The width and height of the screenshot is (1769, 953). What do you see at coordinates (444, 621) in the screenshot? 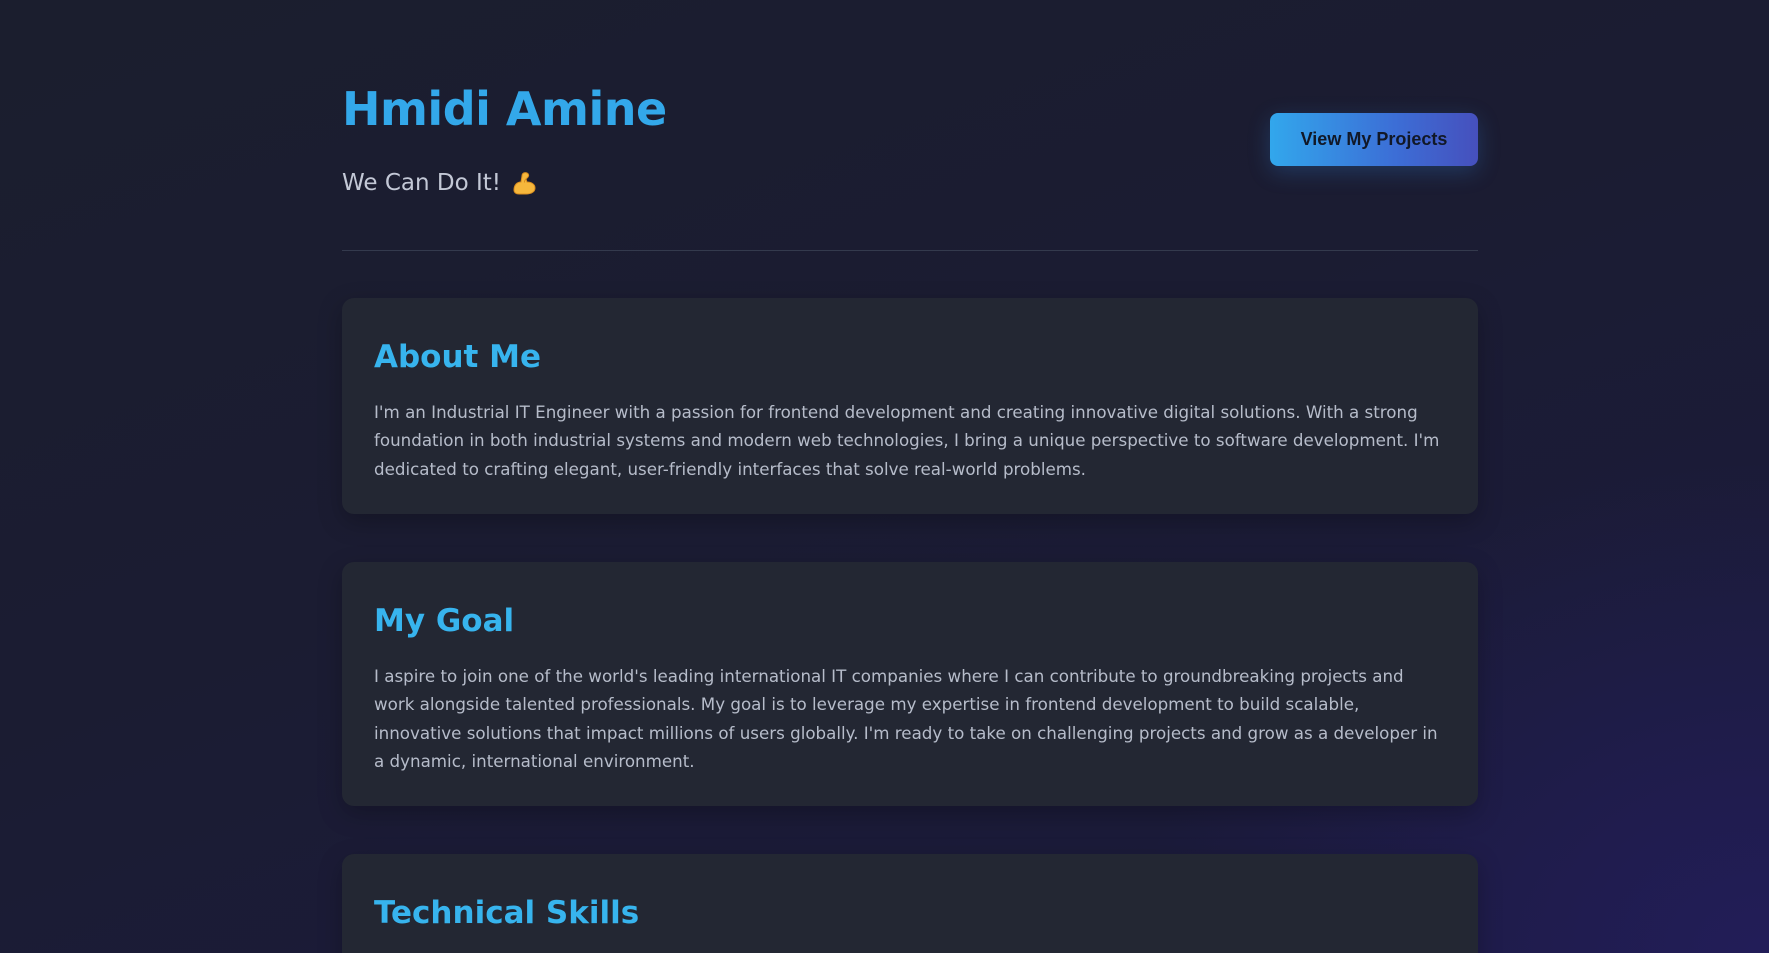
I see `goal-title: My Goal` at bounding box center [444, 621].